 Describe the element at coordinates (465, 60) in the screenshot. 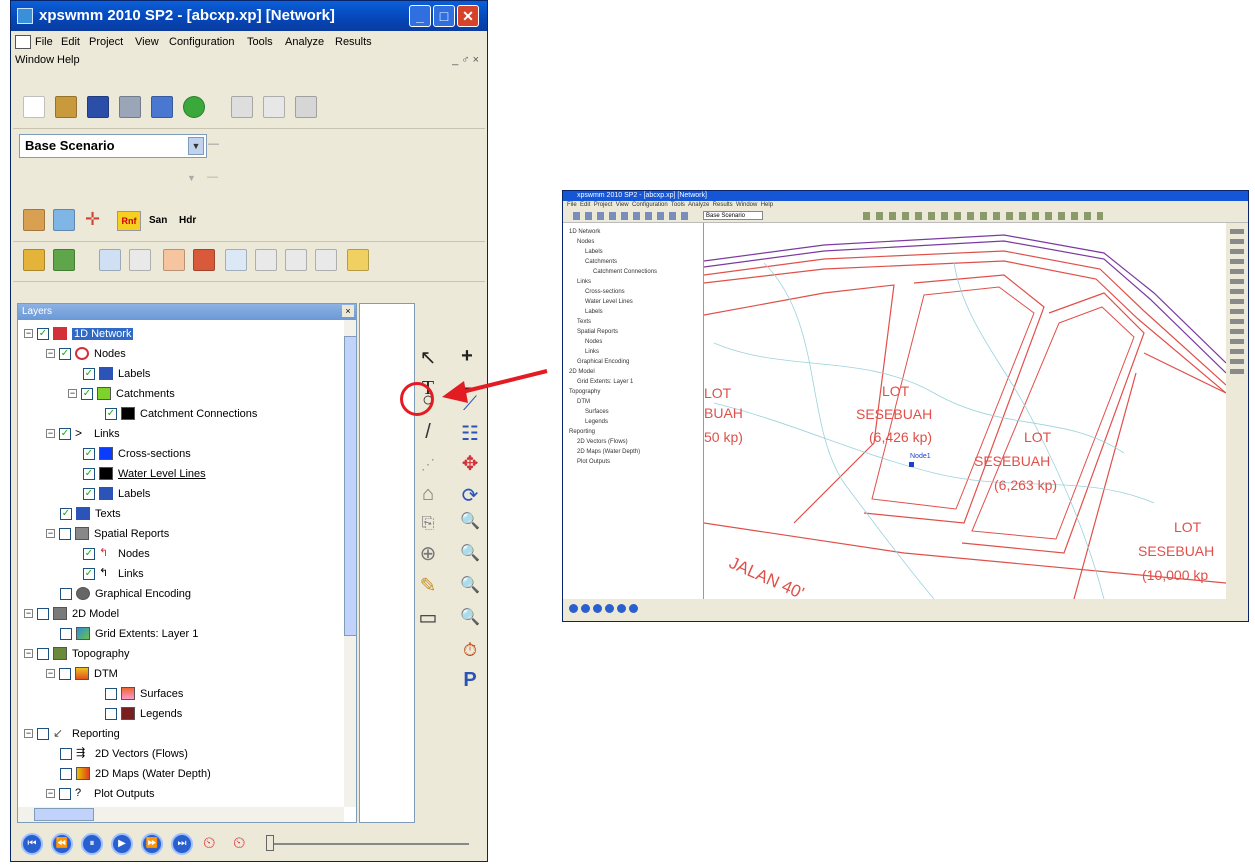

I see `mdi-controls: _ ♂ ×` at that location.